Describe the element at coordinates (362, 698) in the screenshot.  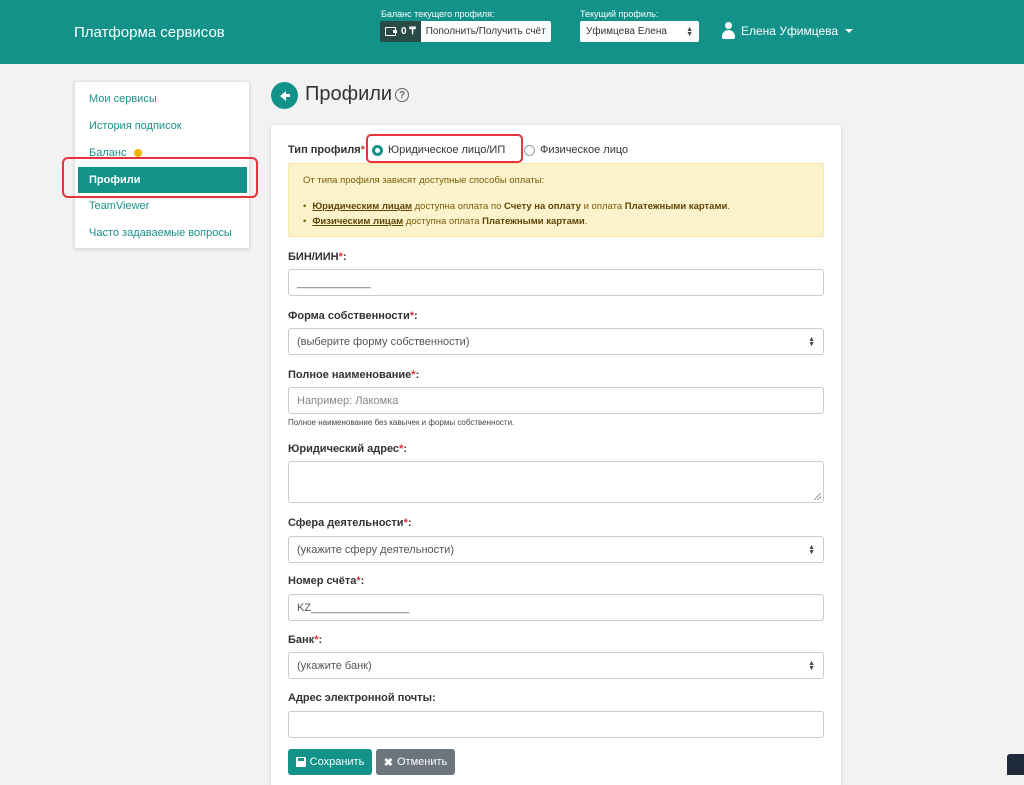
I see `email-label: Адрес электронной почты:` at that location.